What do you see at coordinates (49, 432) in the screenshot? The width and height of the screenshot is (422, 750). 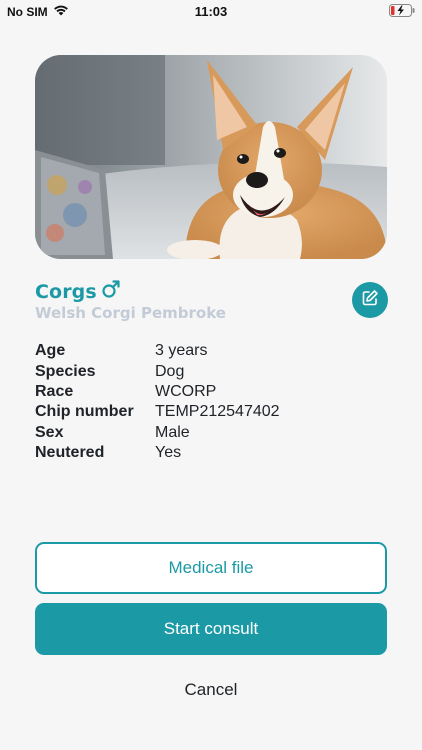 I see `detail-label: Sex` at bounding box center [49, 432].